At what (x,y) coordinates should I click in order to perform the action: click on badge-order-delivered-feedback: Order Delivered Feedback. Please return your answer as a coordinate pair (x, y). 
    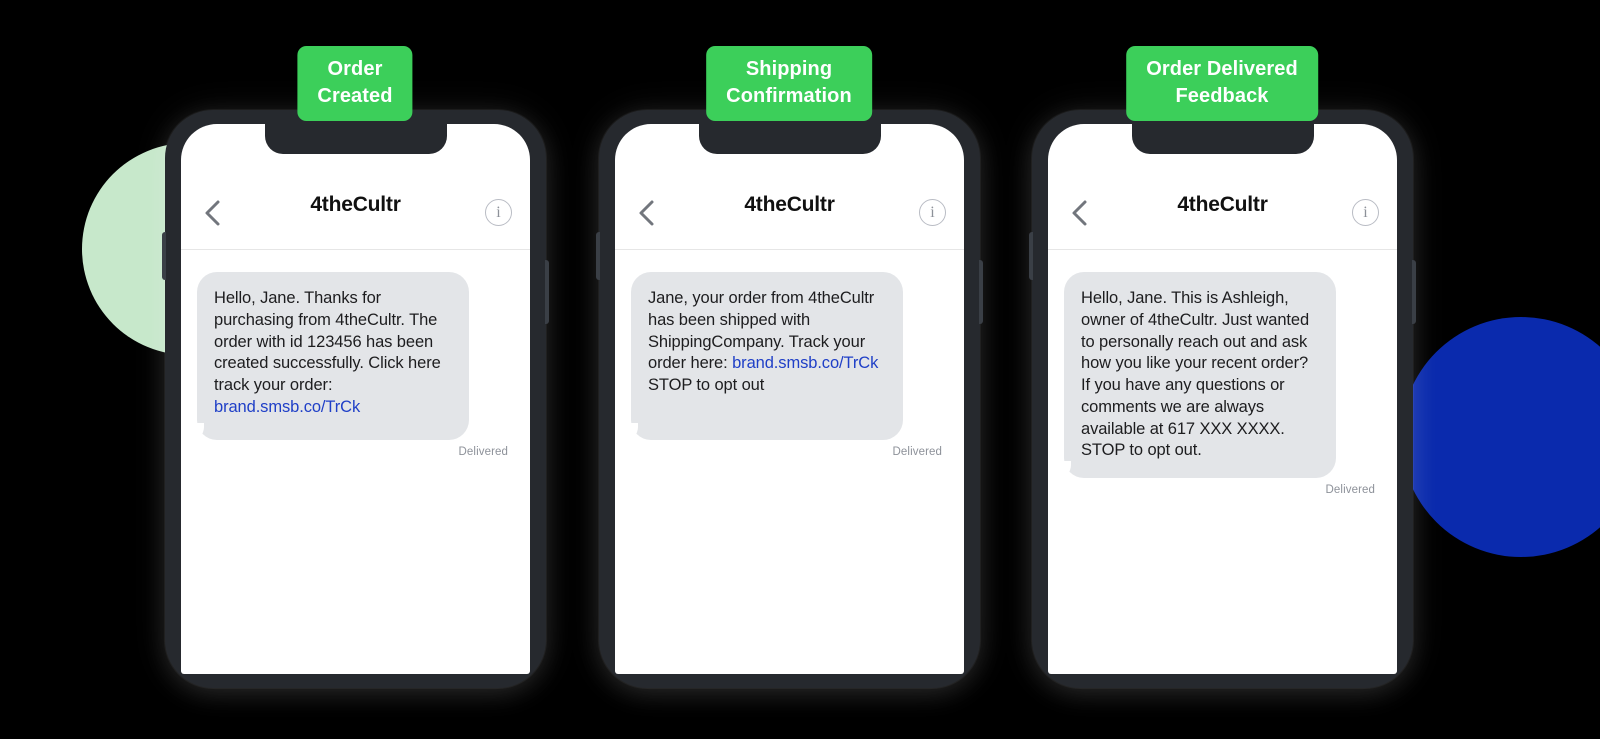
    Looking at the image, I should click on (1222, 84).